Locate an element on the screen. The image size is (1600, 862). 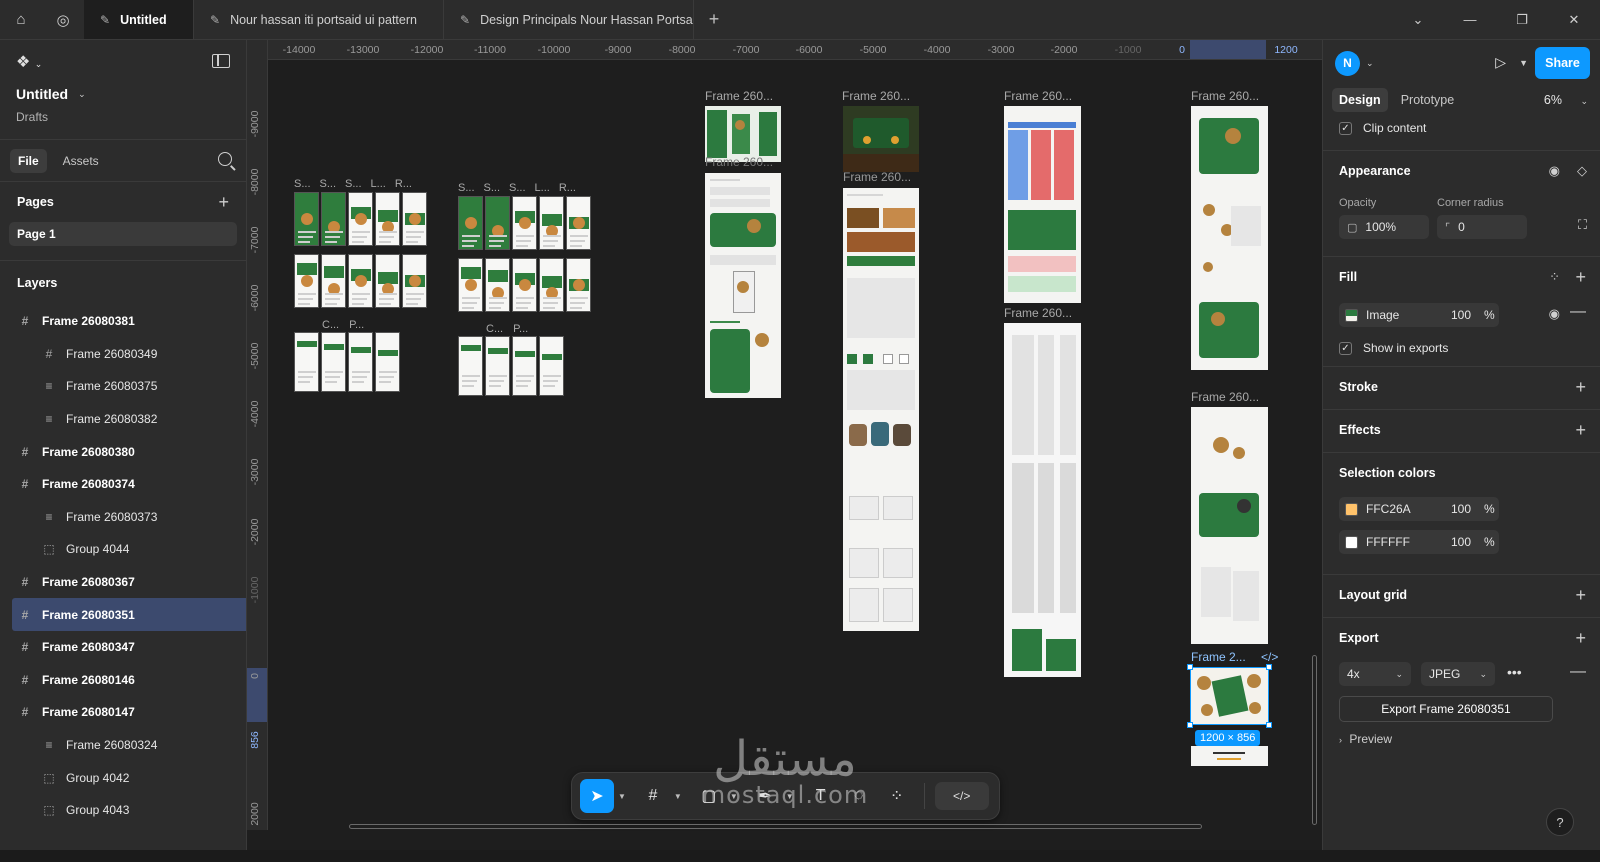
remove-export-icon: — is located at coordinates (1578, 672).